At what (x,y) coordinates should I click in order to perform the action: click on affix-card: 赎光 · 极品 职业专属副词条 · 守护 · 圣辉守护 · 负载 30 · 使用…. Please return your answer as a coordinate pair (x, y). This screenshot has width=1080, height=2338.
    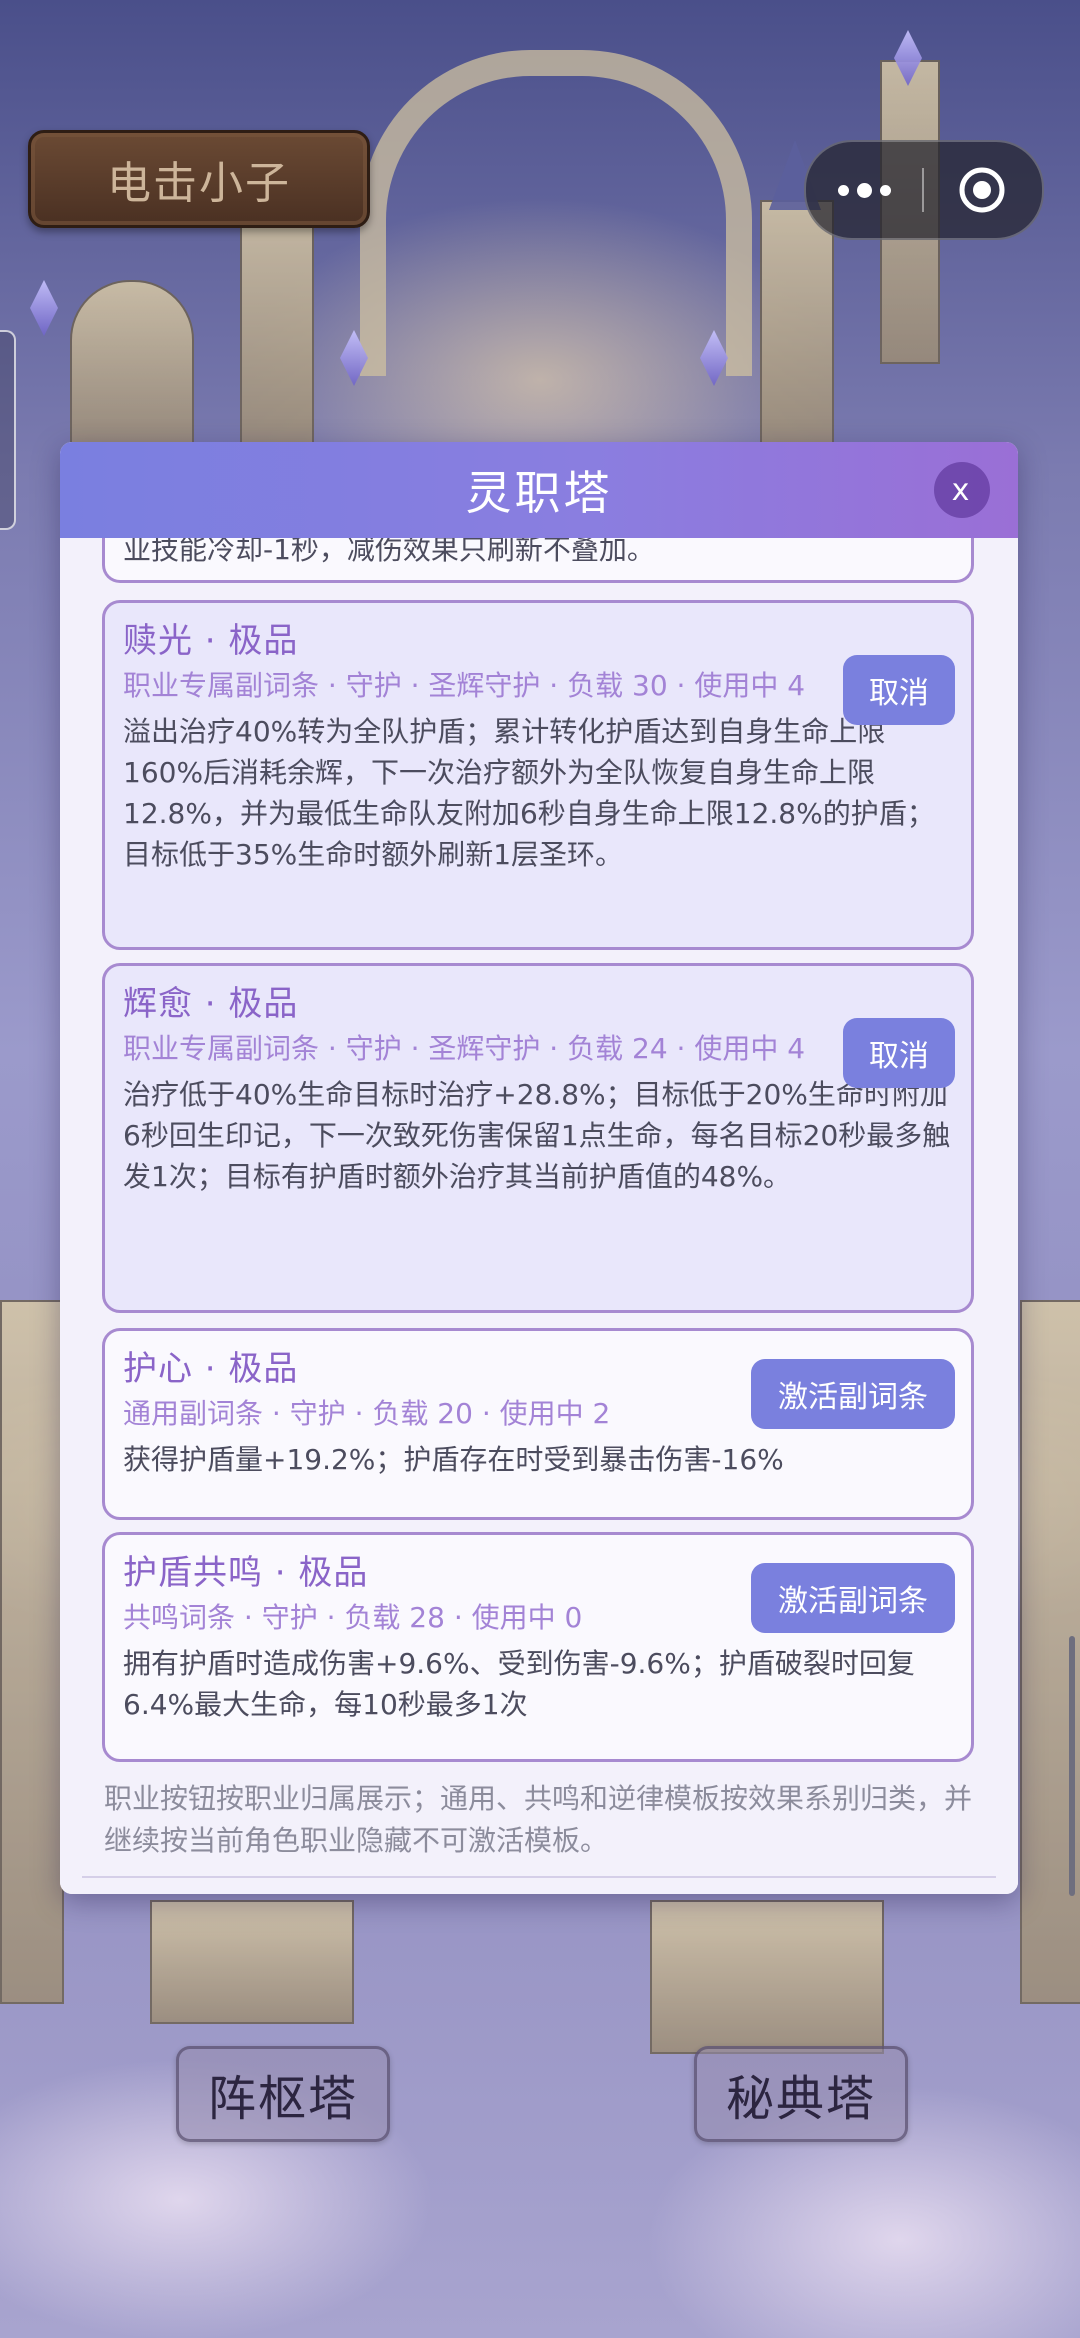
    Looking at the image, I should click on (538, 775).